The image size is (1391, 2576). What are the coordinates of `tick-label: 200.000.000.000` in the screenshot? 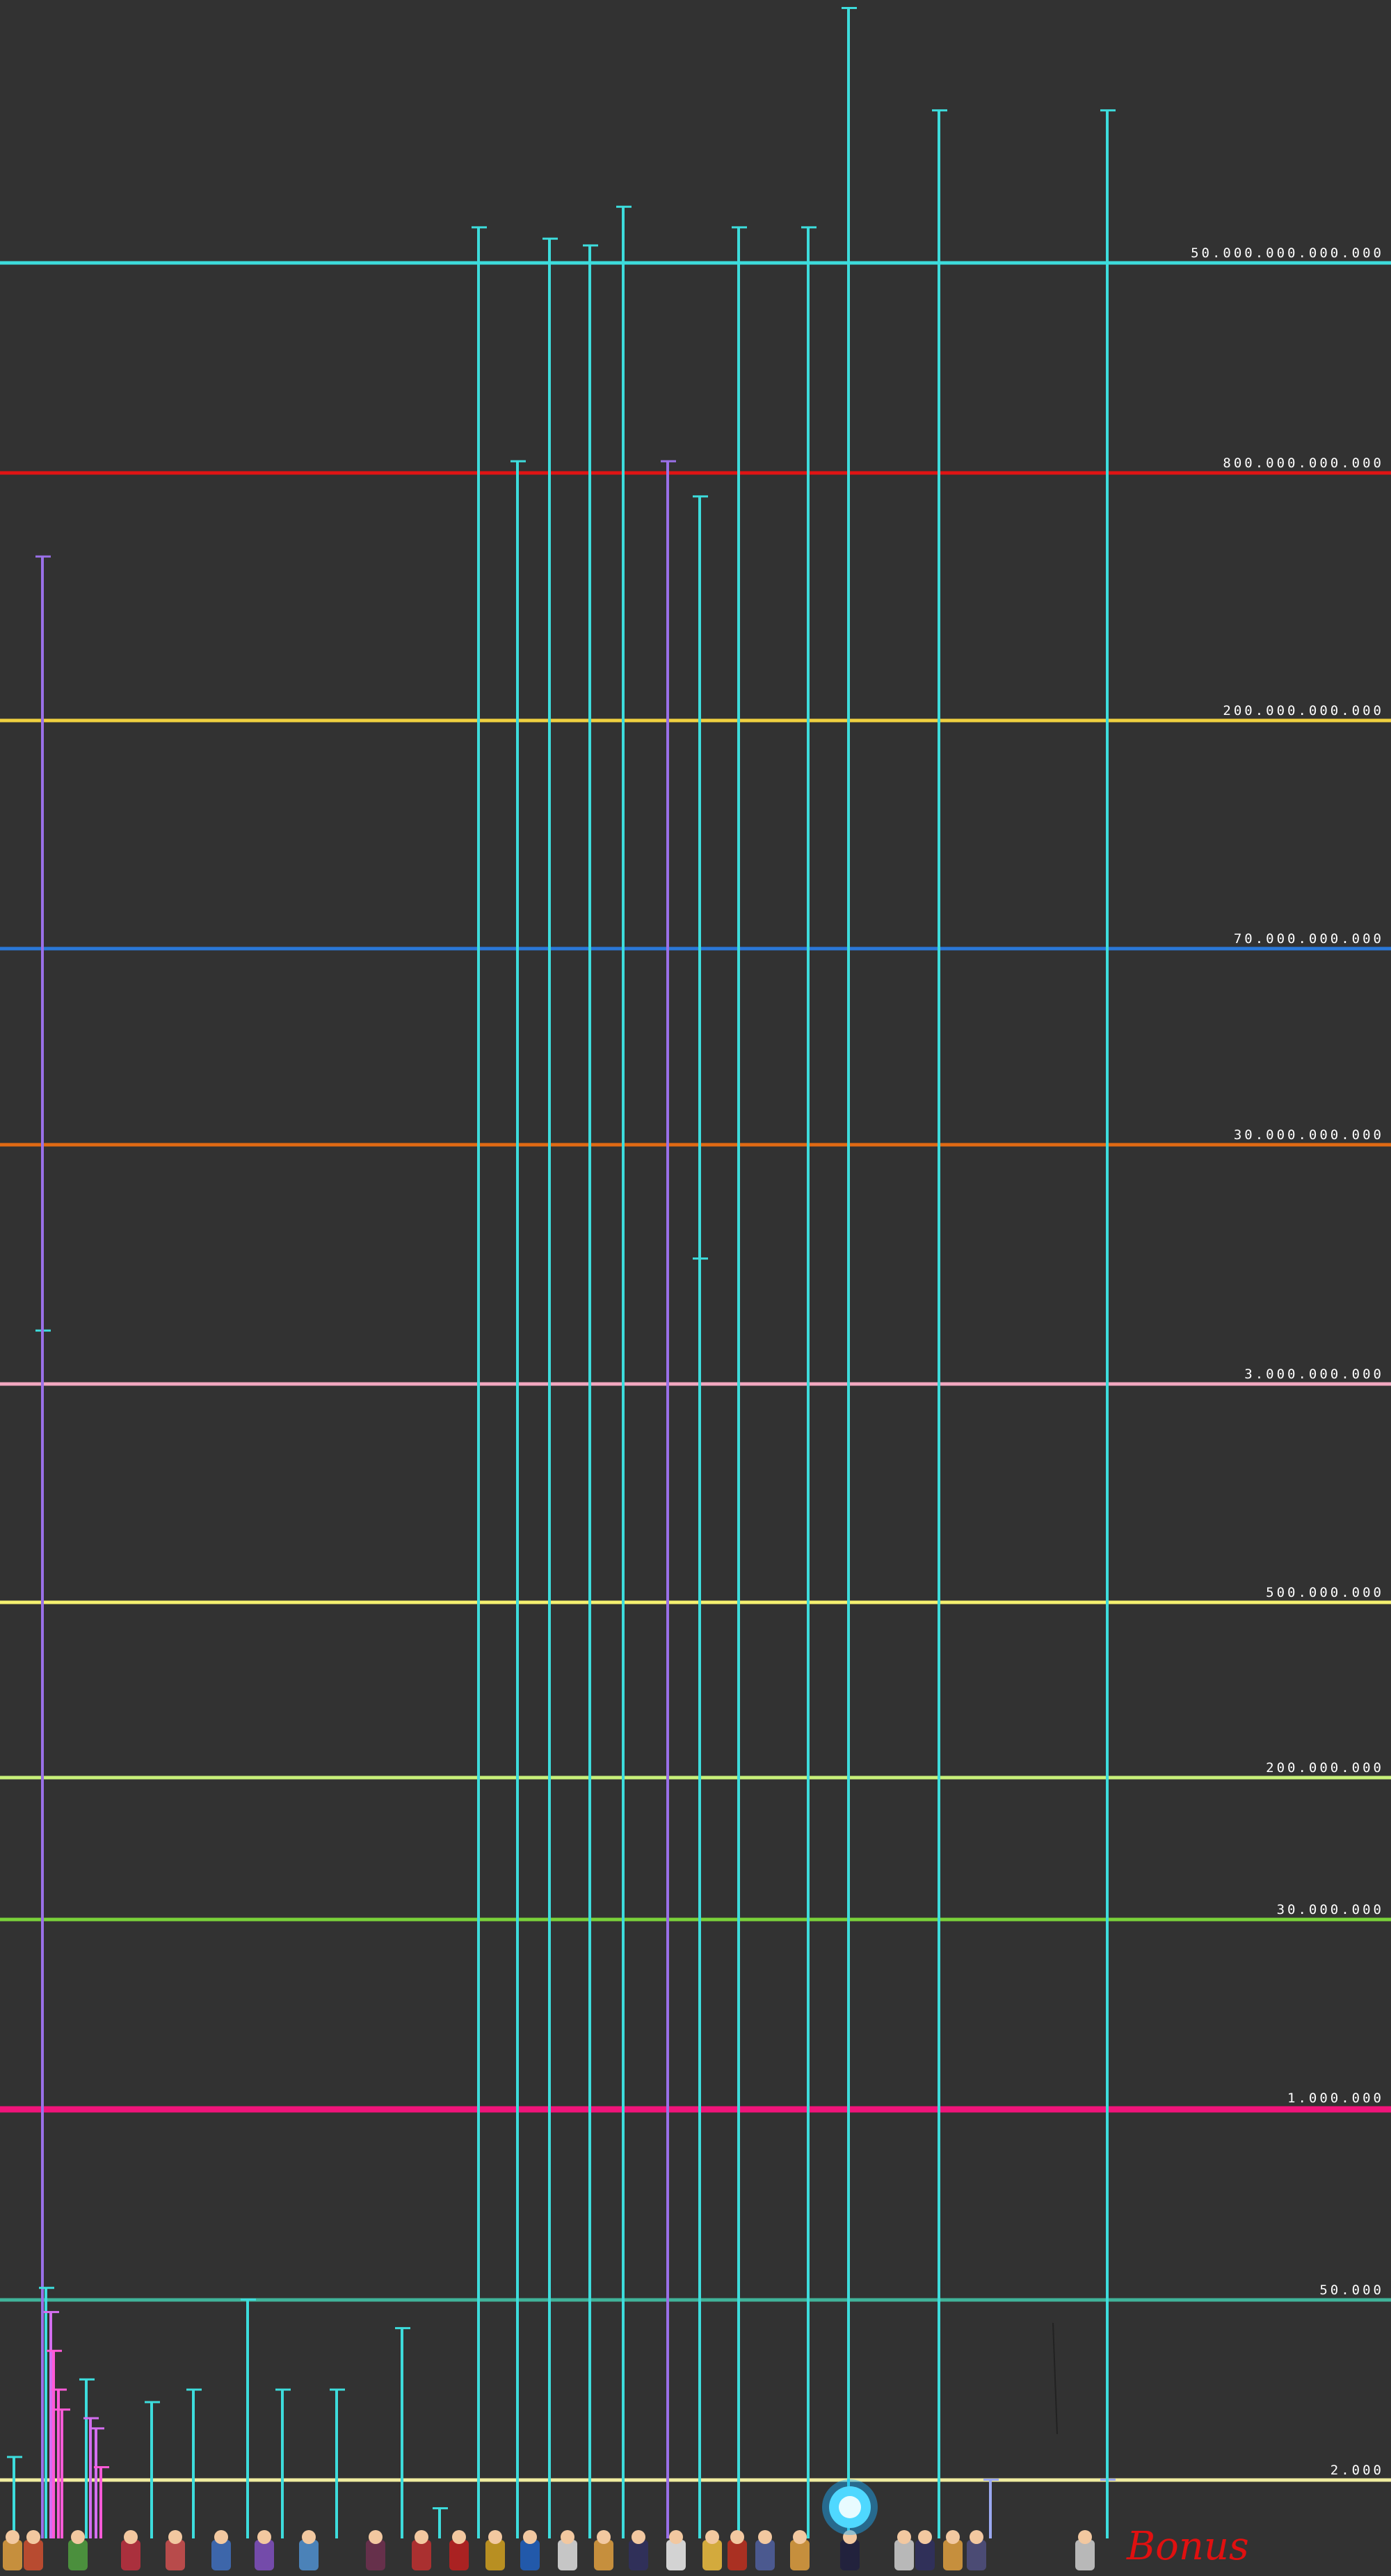 It's located at (1303, 710).